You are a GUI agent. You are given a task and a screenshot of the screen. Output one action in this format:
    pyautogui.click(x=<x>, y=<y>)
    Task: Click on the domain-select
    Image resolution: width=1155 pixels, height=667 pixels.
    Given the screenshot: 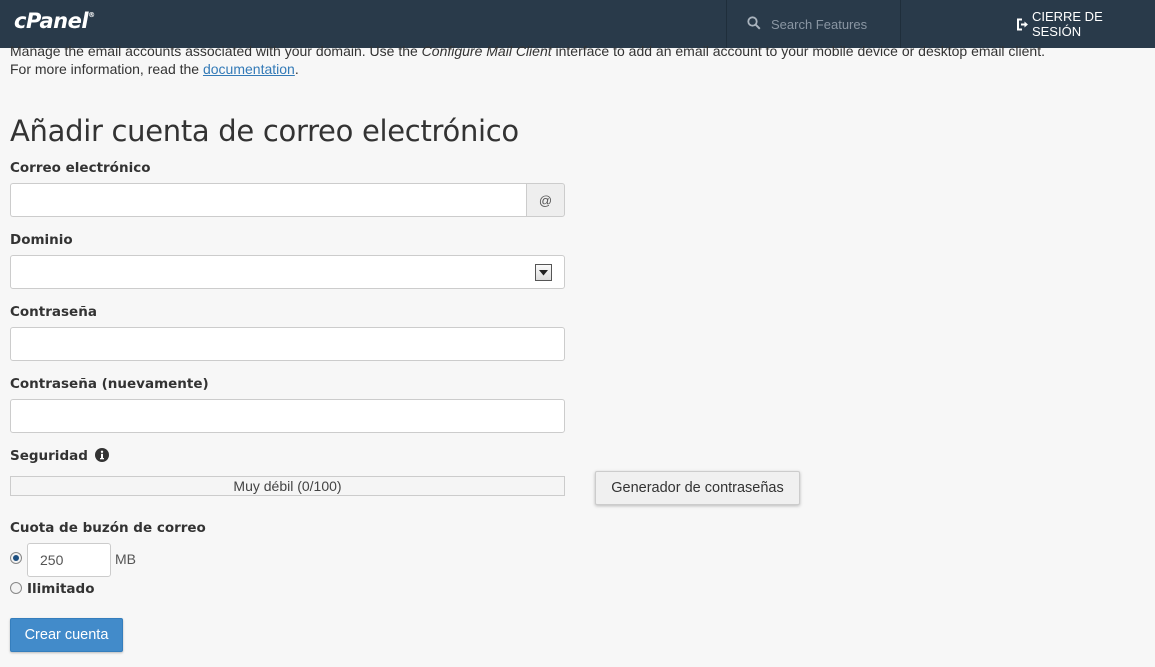 What is the action you would take?
    pyautogui.click(x=287, y=272)
    